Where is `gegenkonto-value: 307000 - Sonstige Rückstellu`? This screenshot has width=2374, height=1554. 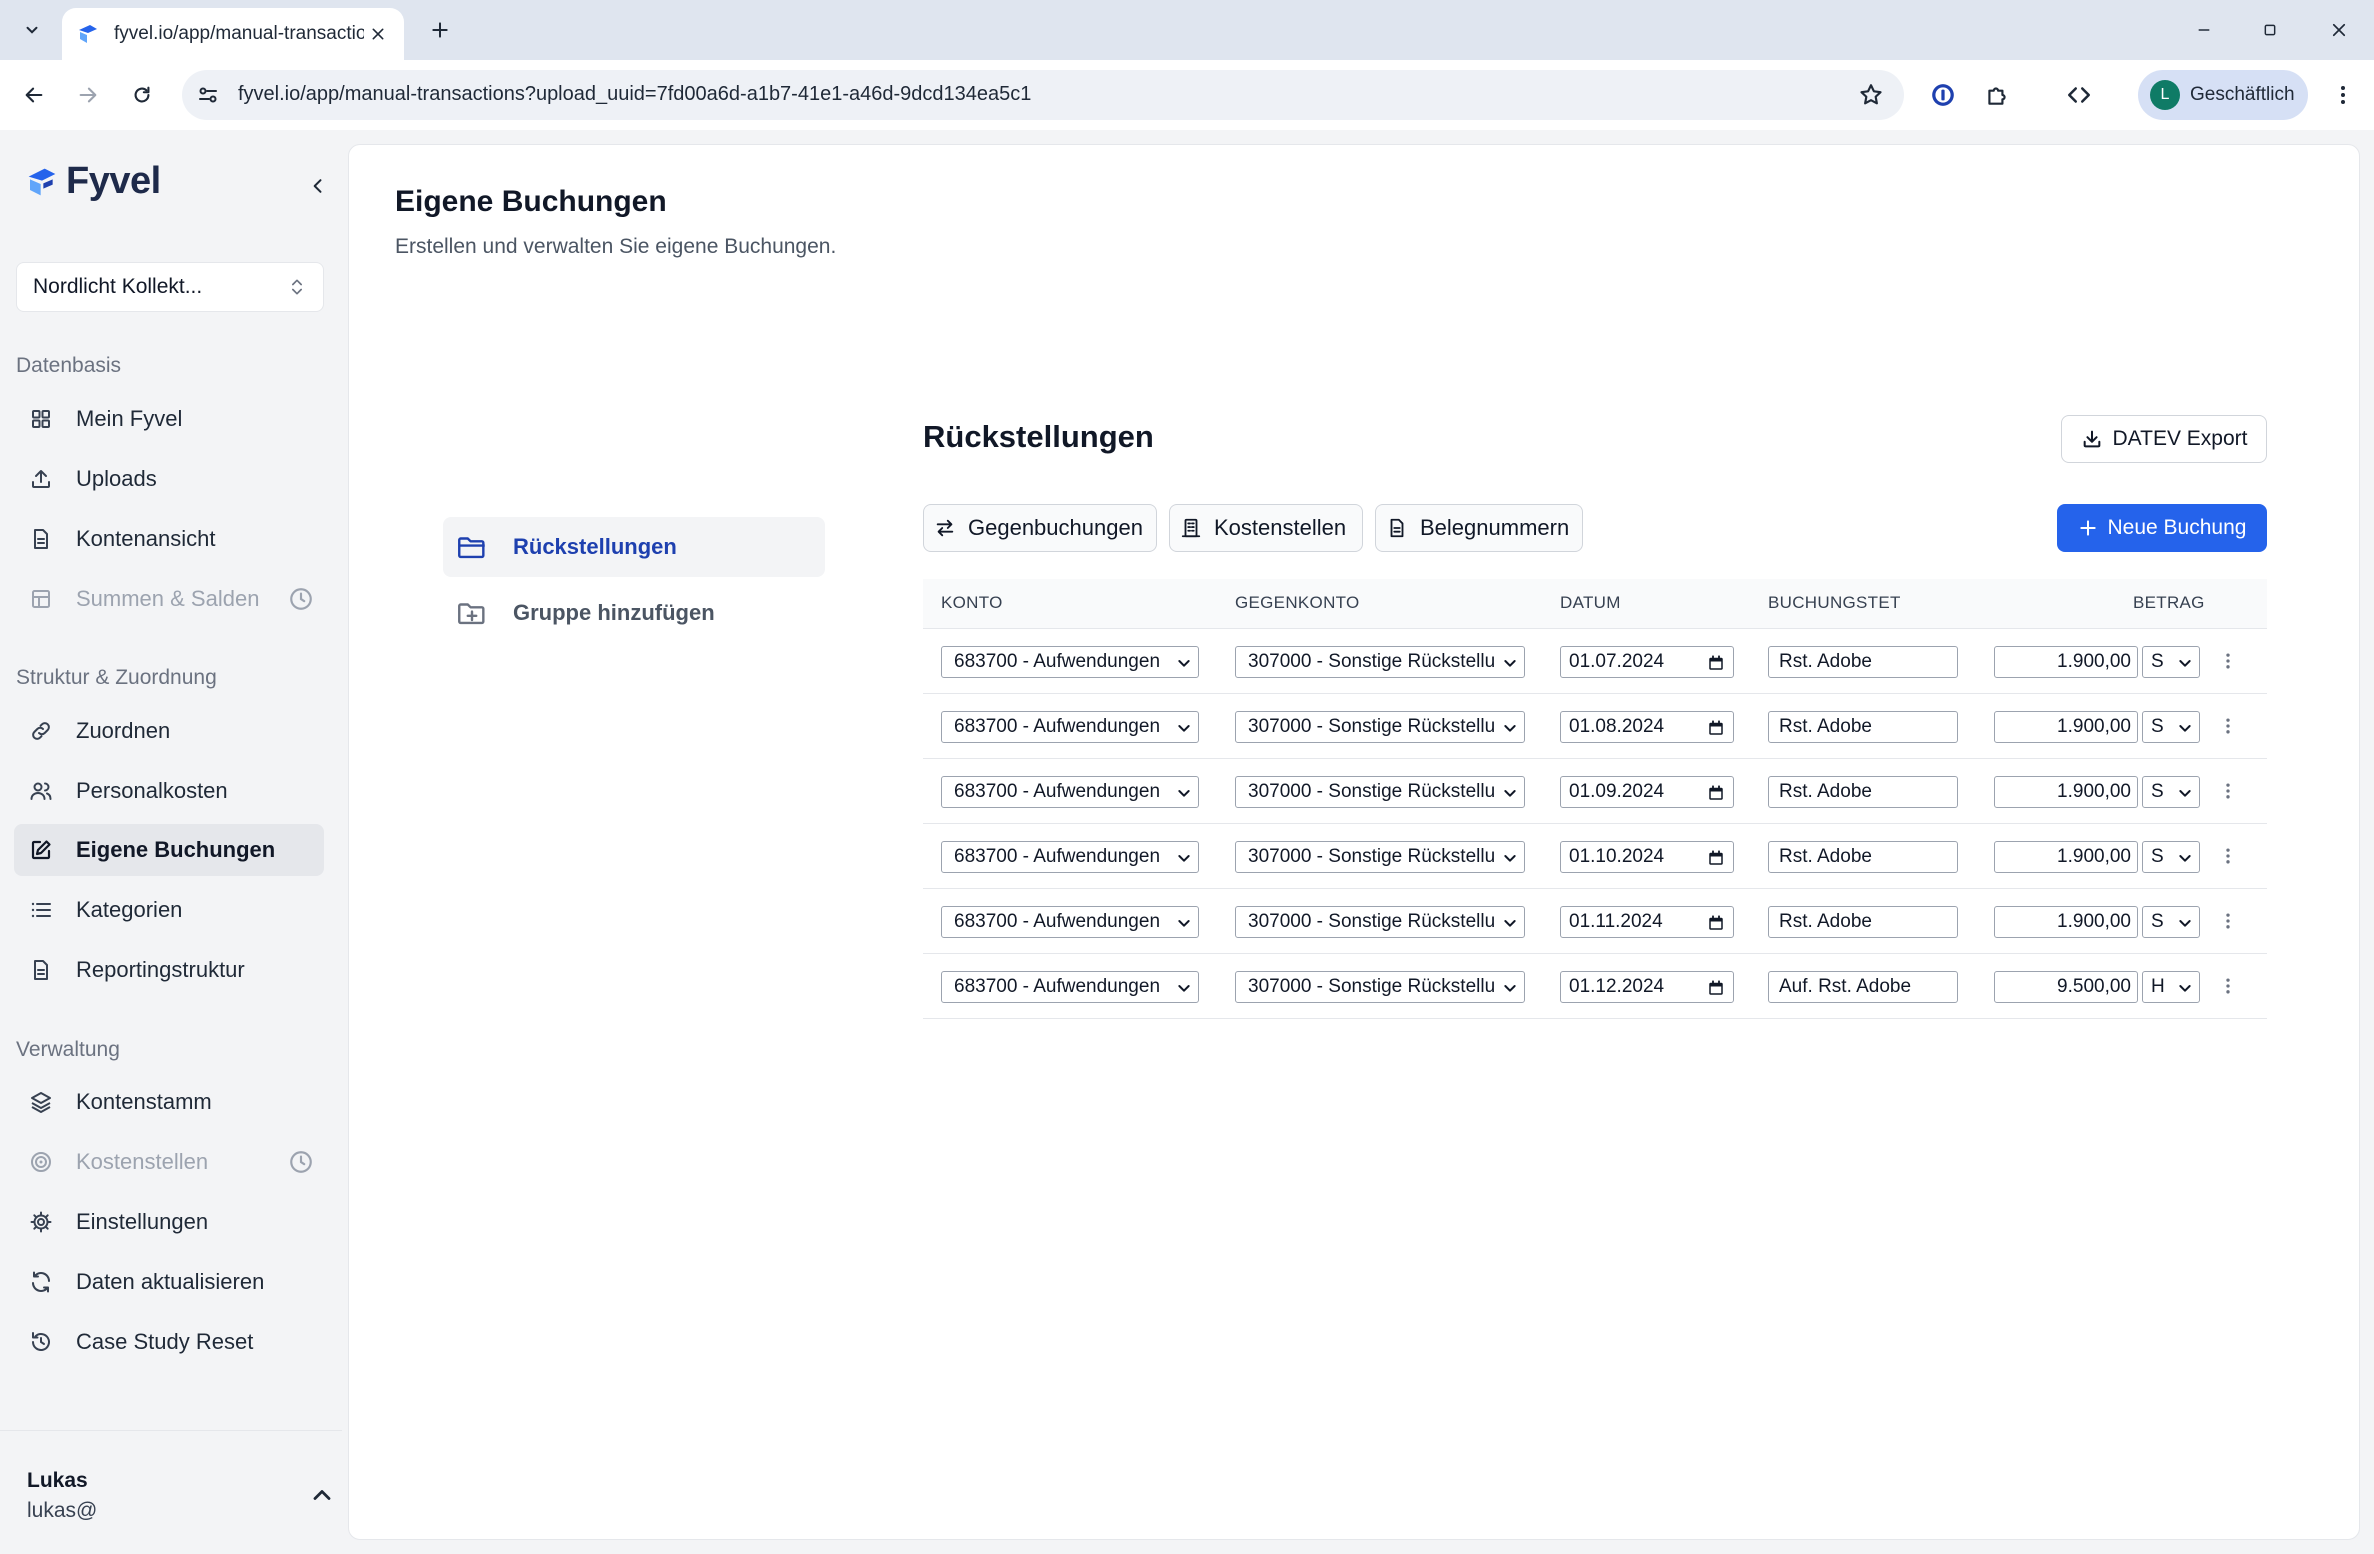 gegenkonto-value: 307000 - Sonstige Rückstellu is located at coordinates (1372, 661).